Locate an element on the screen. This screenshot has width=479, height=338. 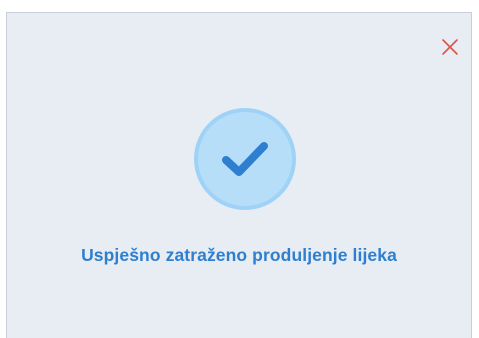
success-message: Uspješno zatraženo produljenje lijeka is located at coordinates (239, 255).